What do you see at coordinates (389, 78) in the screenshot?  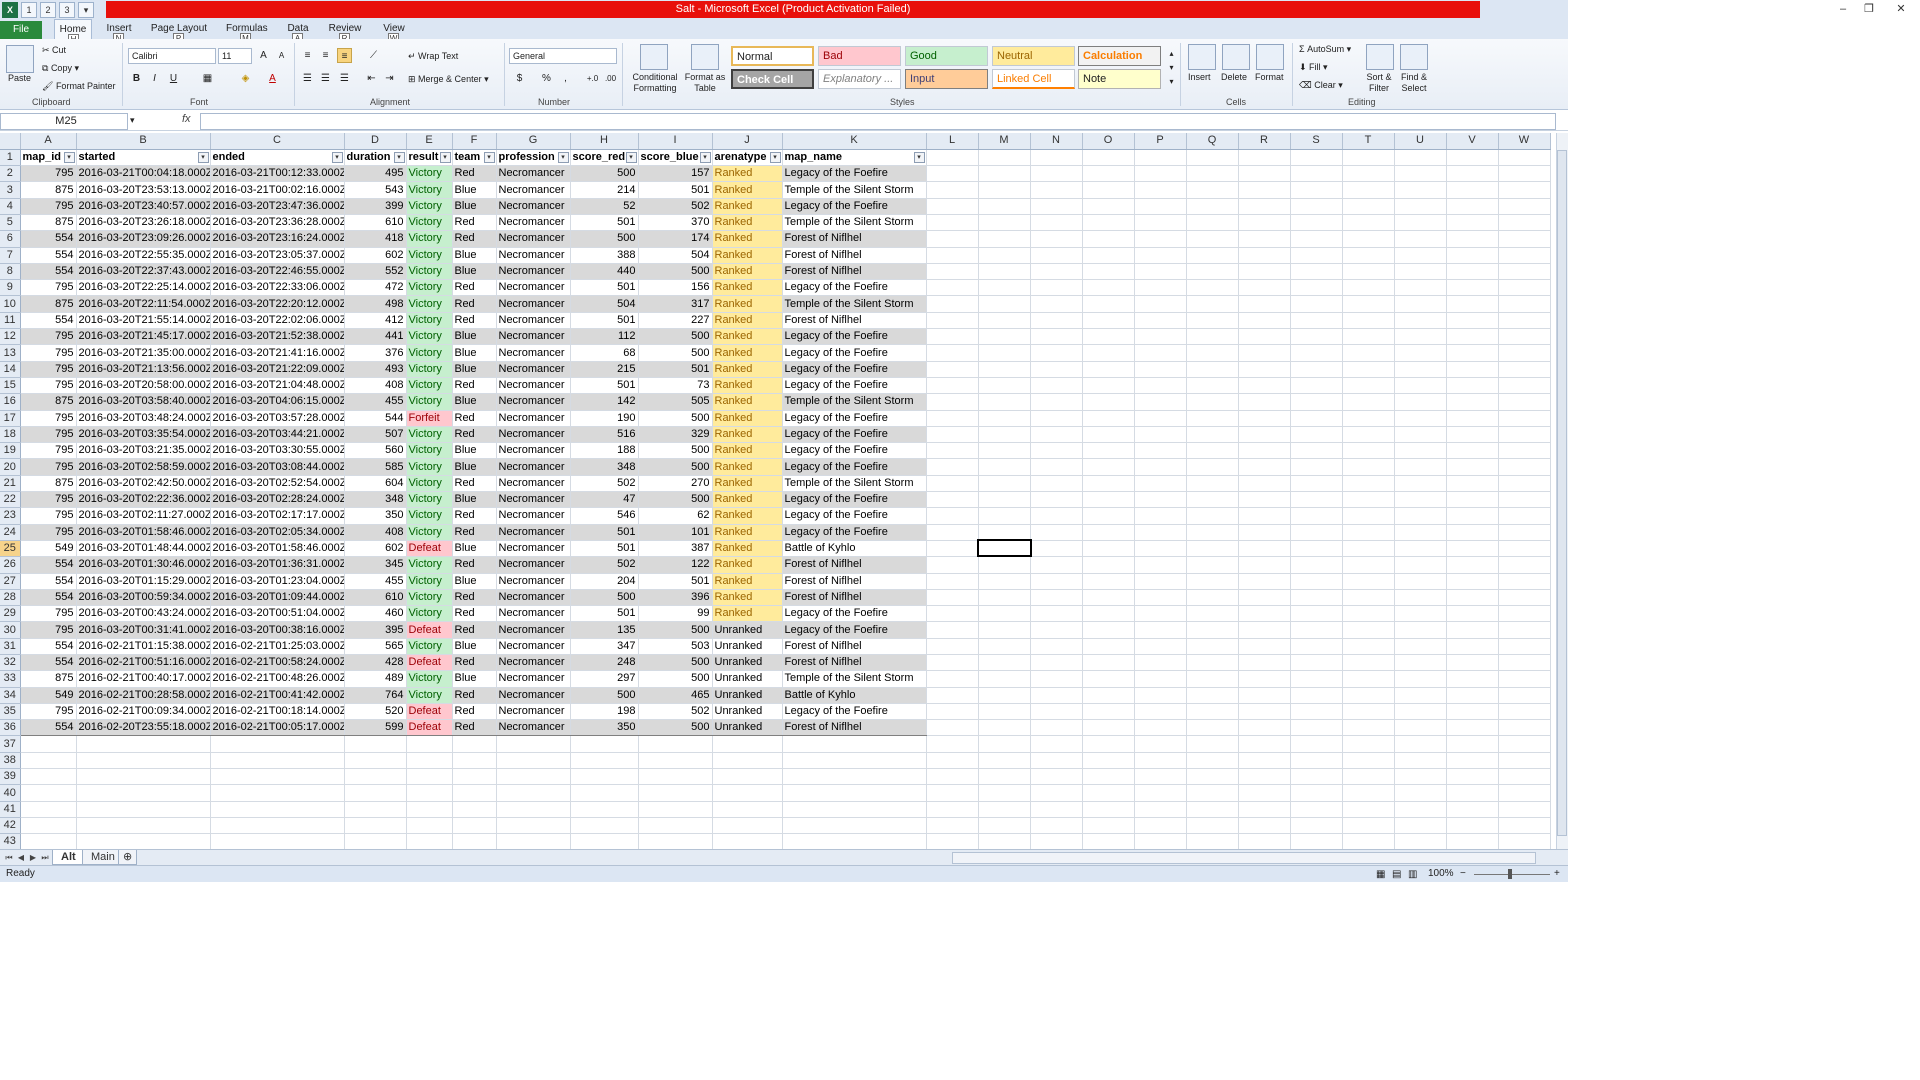 I see `increase-indent-icon: ⇥` at bounding box center [389, 78].